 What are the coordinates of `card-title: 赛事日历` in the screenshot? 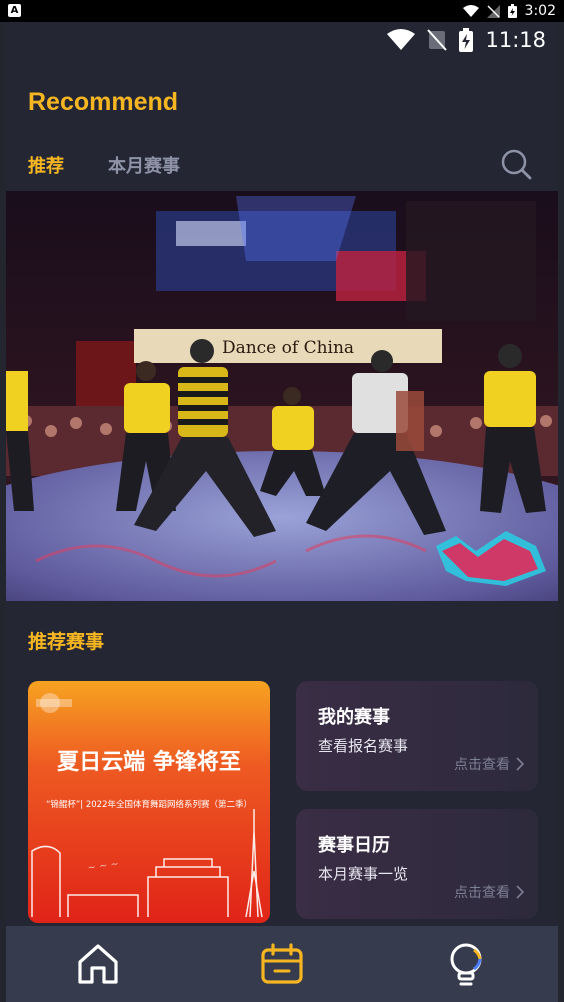 It's located at (354, 845).